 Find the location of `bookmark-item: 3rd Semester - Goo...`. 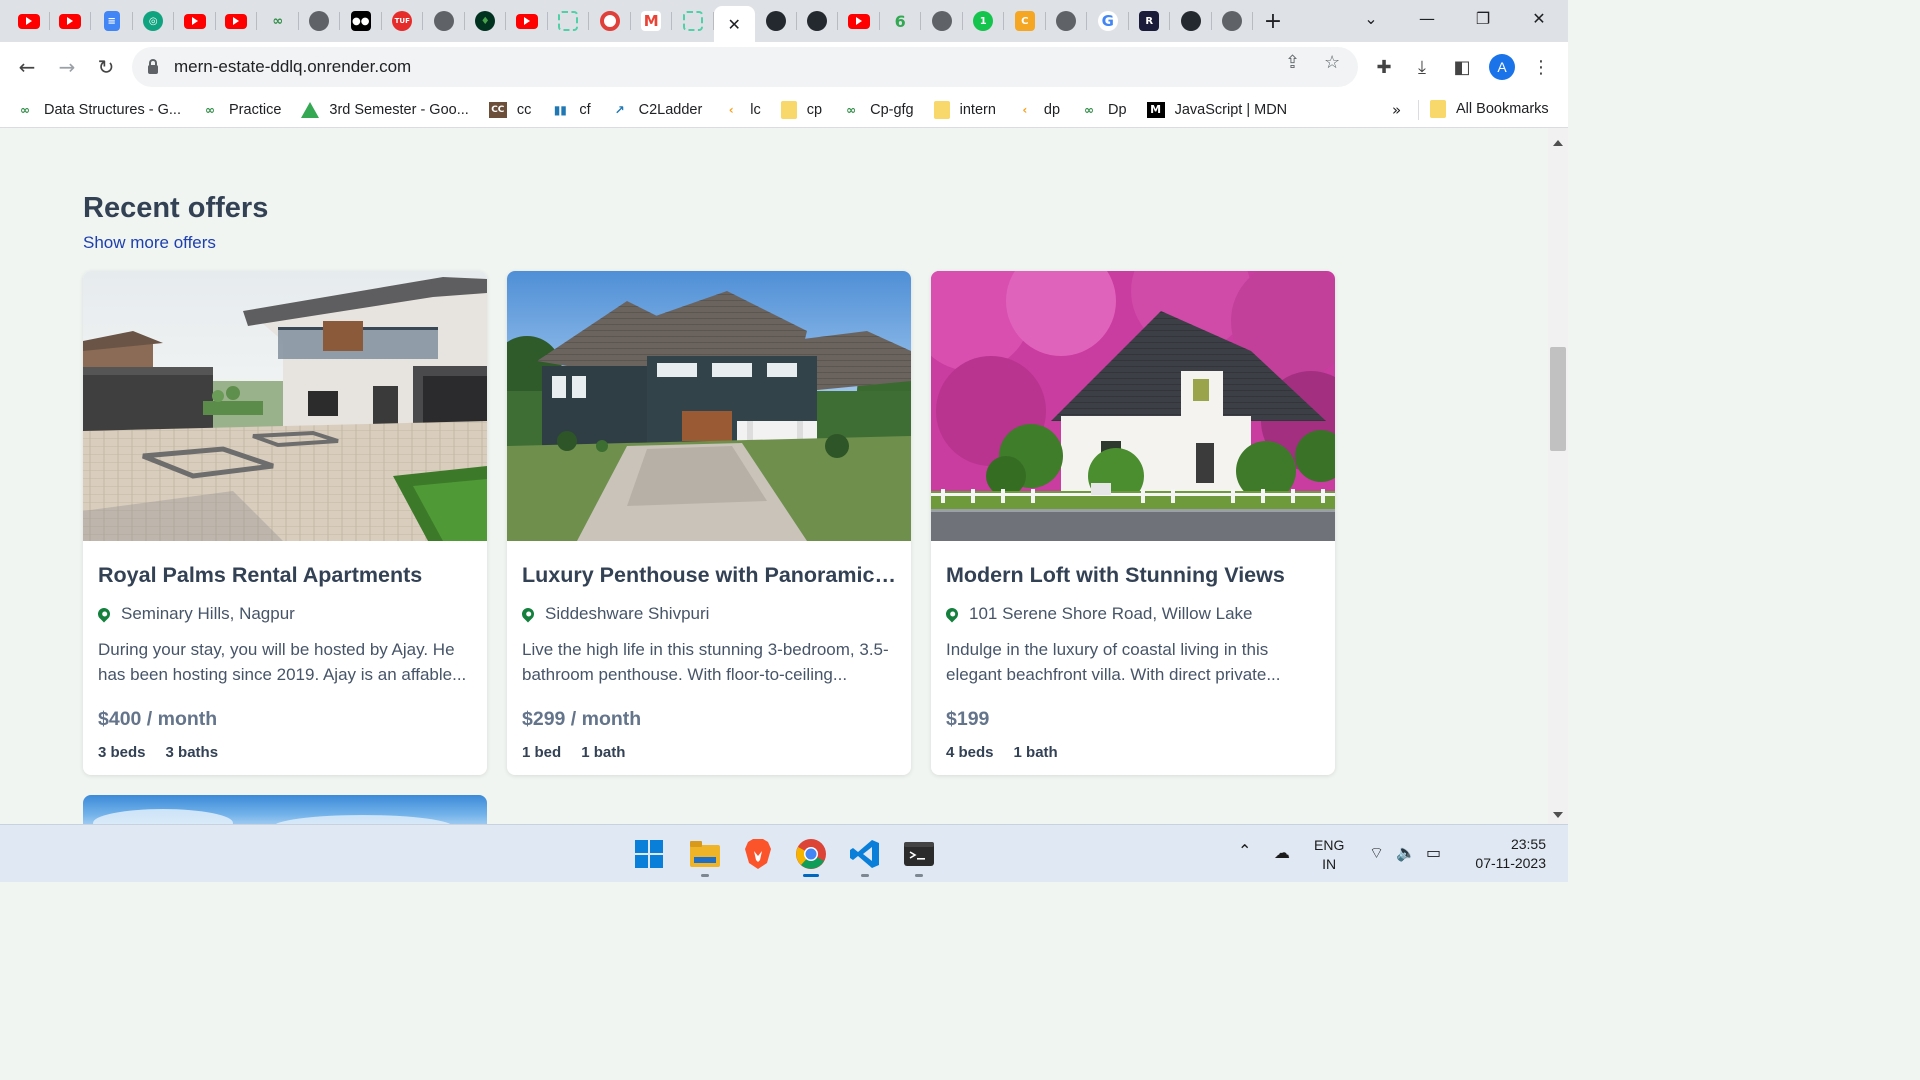

bookmark-item: 3rd Semester - Goo... is located at coordinates (385, 109).